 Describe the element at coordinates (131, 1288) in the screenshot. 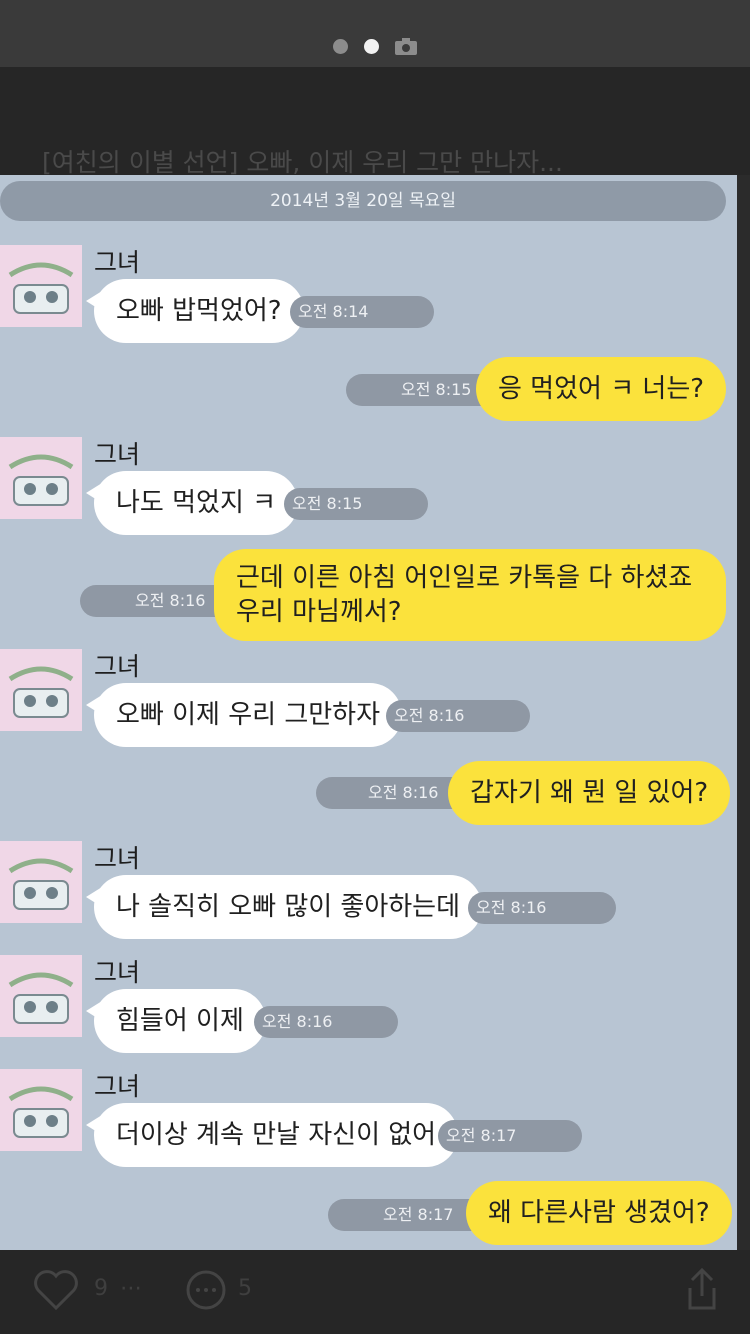

I see `more-icon: ⋯` at that location.